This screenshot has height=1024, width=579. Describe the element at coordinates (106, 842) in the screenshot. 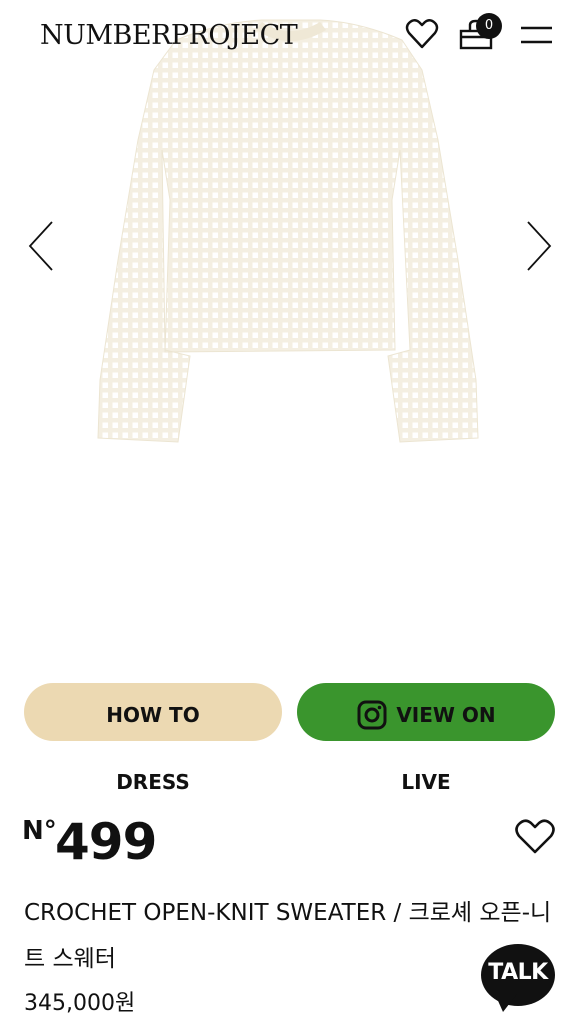

I see `number-value: 499` at that location.